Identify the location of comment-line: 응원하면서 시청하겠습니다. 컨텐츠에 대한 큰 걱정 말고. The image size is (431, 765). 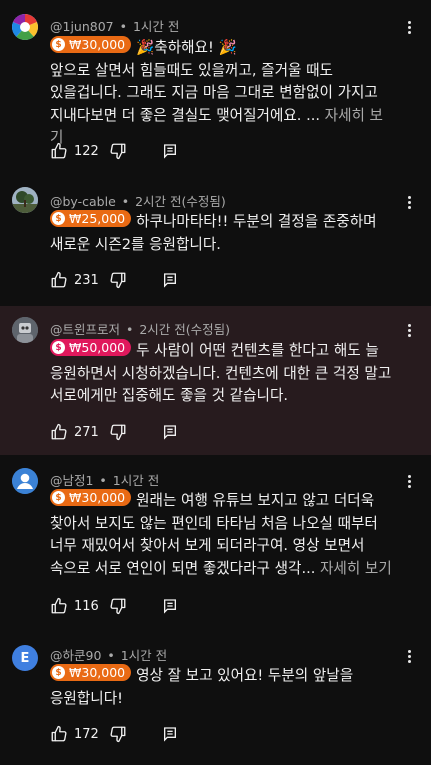
(222, 374).